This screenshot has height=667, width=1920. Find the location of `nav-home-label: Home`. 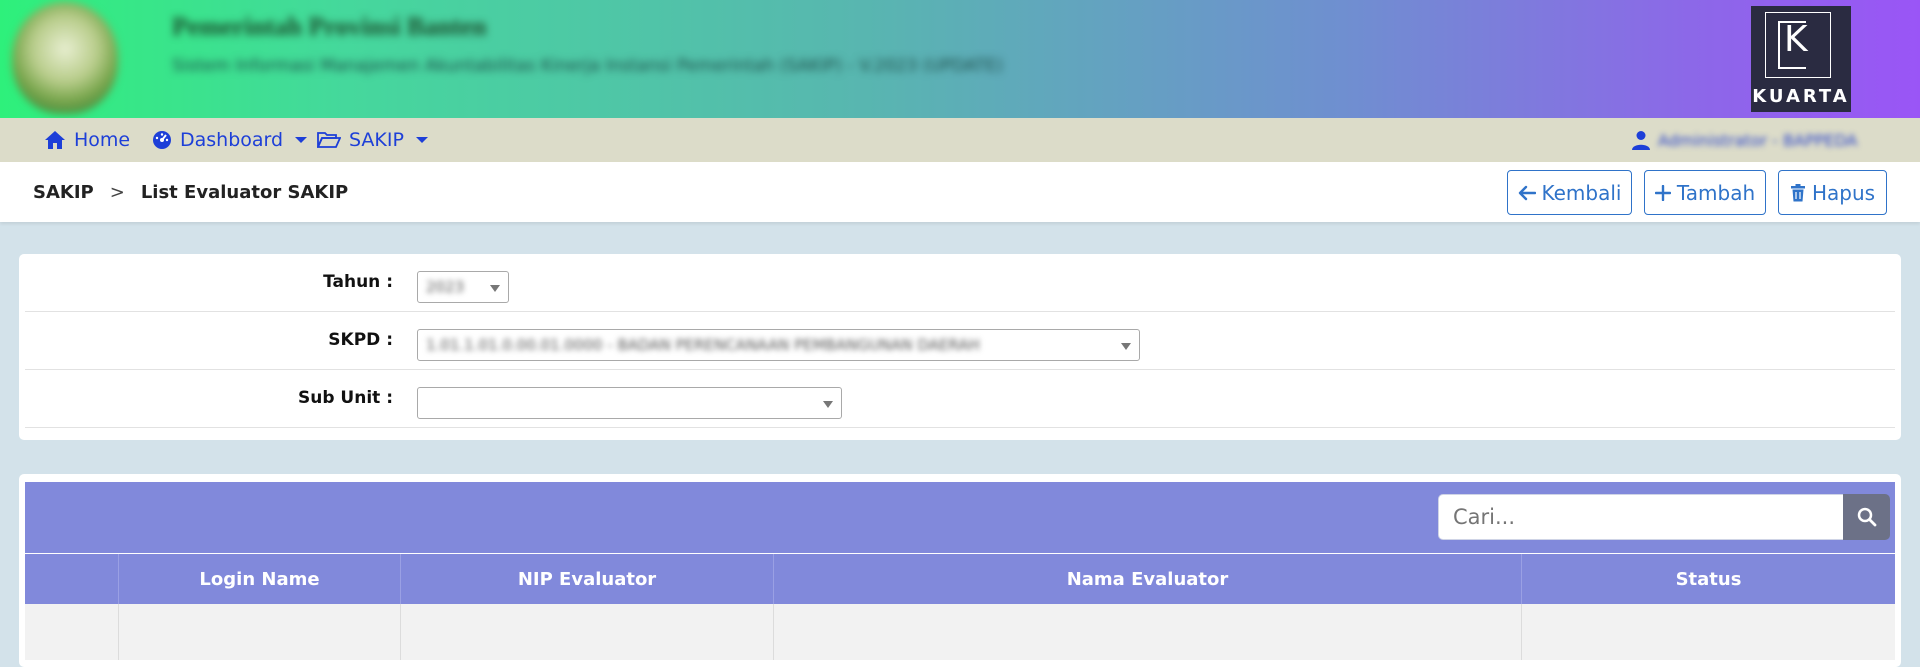

nav-home-label: Home is located at coordinates (102, 140).